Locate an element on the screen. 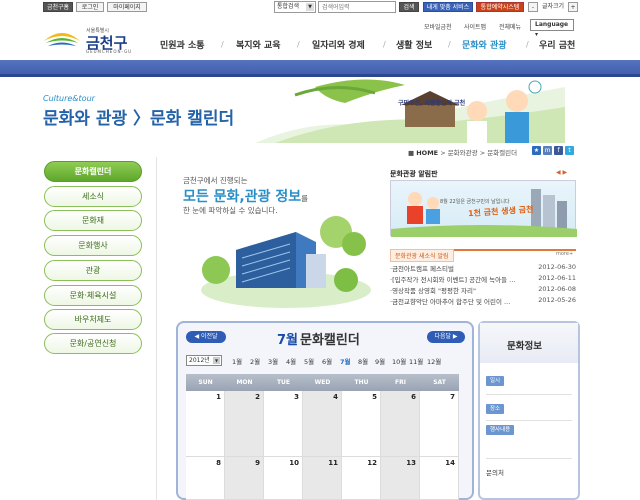  calendar-day-cell: 5 is located at coordinates (361, 424).